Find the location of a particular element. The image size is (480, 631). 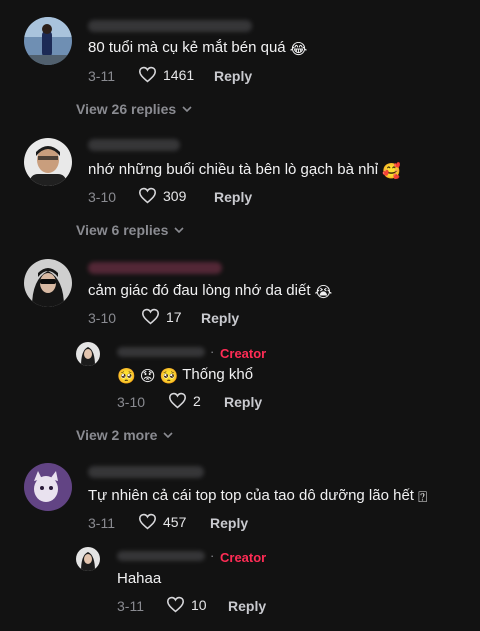

missing-glyph-icon: ⍰ is located at coordinates (423, 497).